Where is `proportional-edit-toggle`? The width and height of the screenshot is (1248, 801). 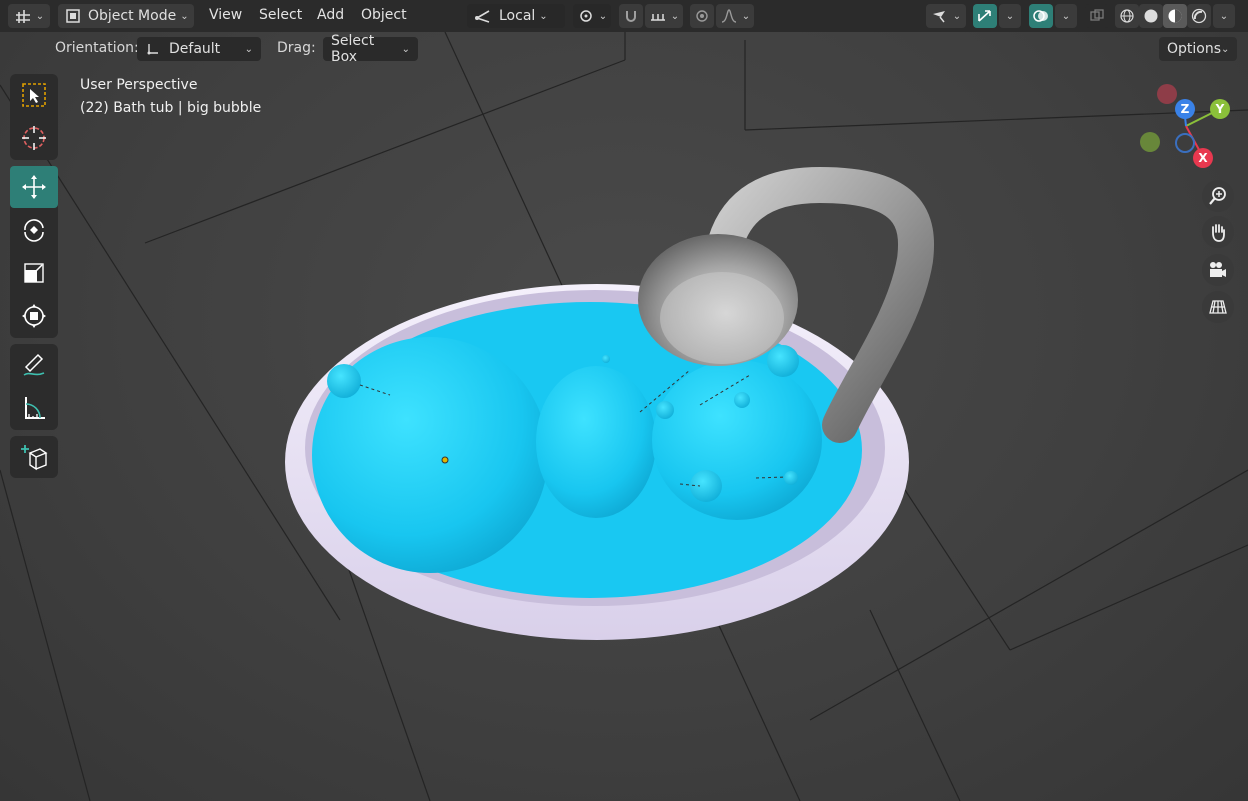
proportional-edit-toggle is located at coordinates (702, 16).